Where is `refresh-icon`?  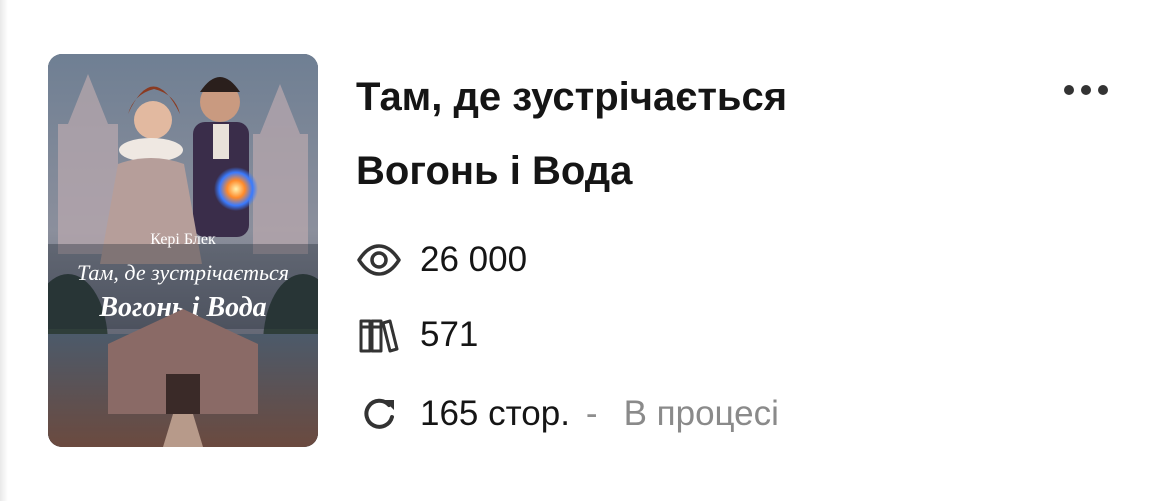 refresh-icon is located at coordinates (379, 414).